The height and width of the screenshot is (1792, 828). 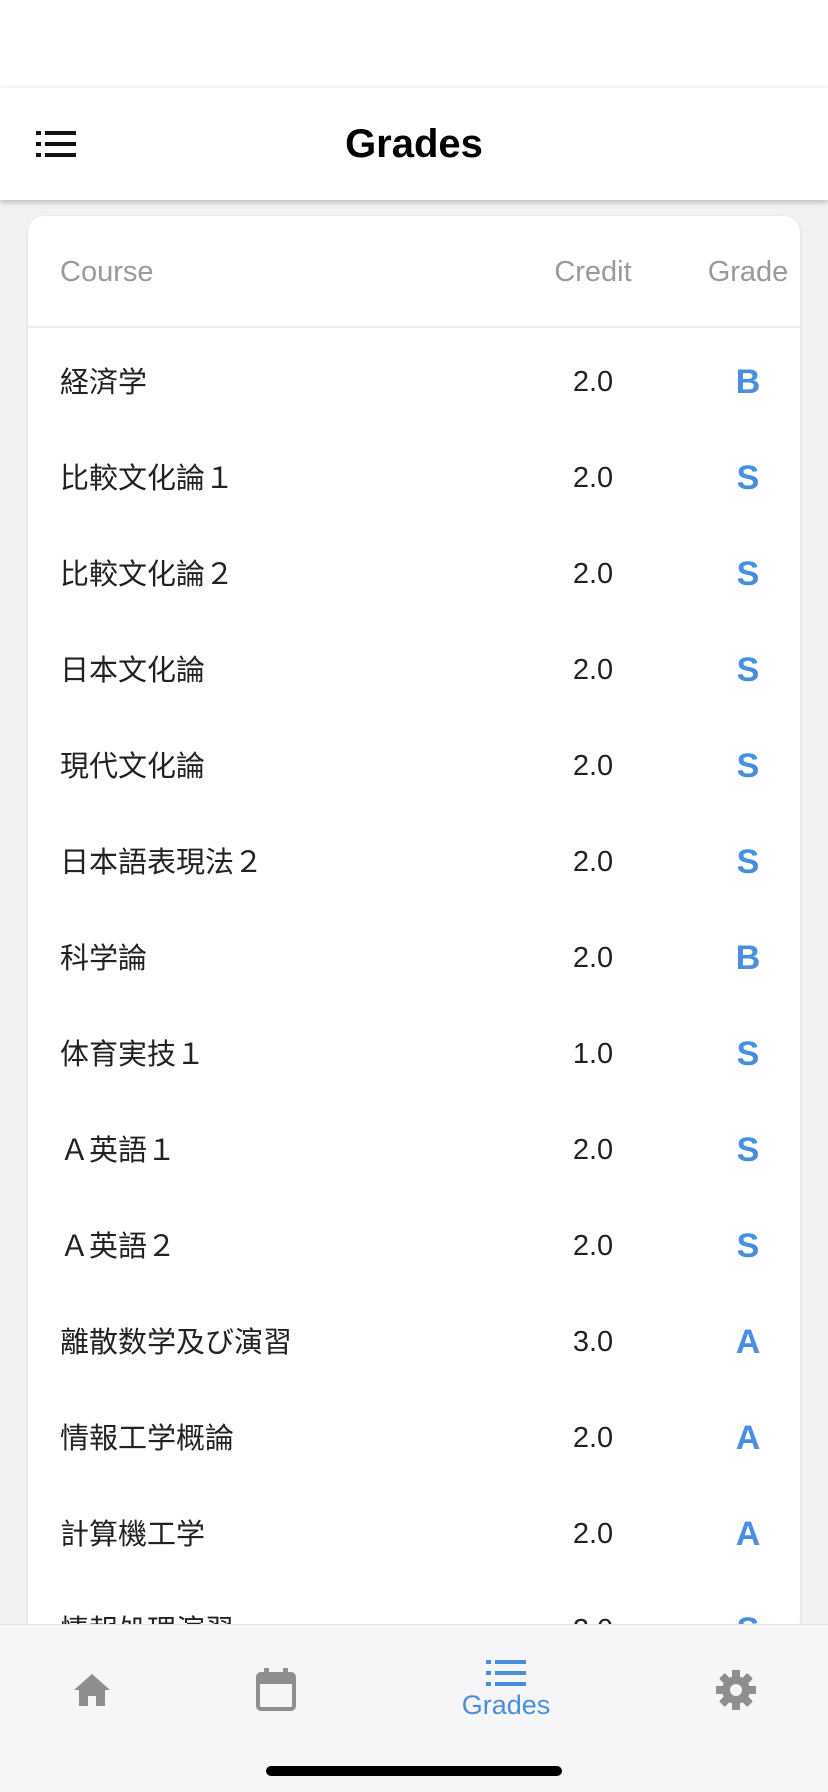 What do you see at coordinates (414, 478) in the screenshot?
I see `table-row: 比較文化論１ 2.0 S` at bounding box center [414, 478].